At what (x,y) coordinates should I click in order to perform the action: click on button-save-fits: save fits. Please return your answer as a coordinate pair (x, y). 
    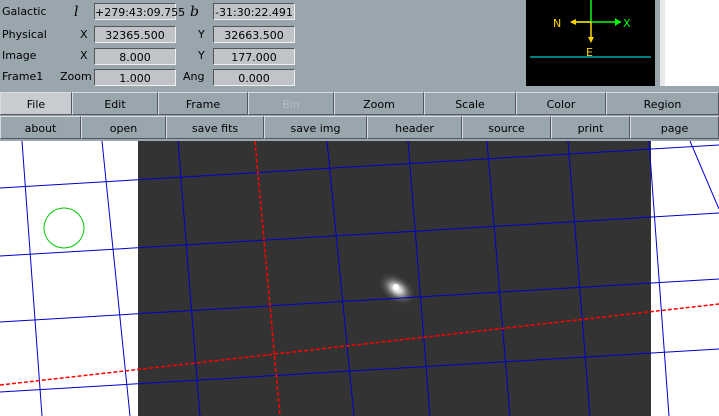
    Looking at the image, I should click on (215, 127).